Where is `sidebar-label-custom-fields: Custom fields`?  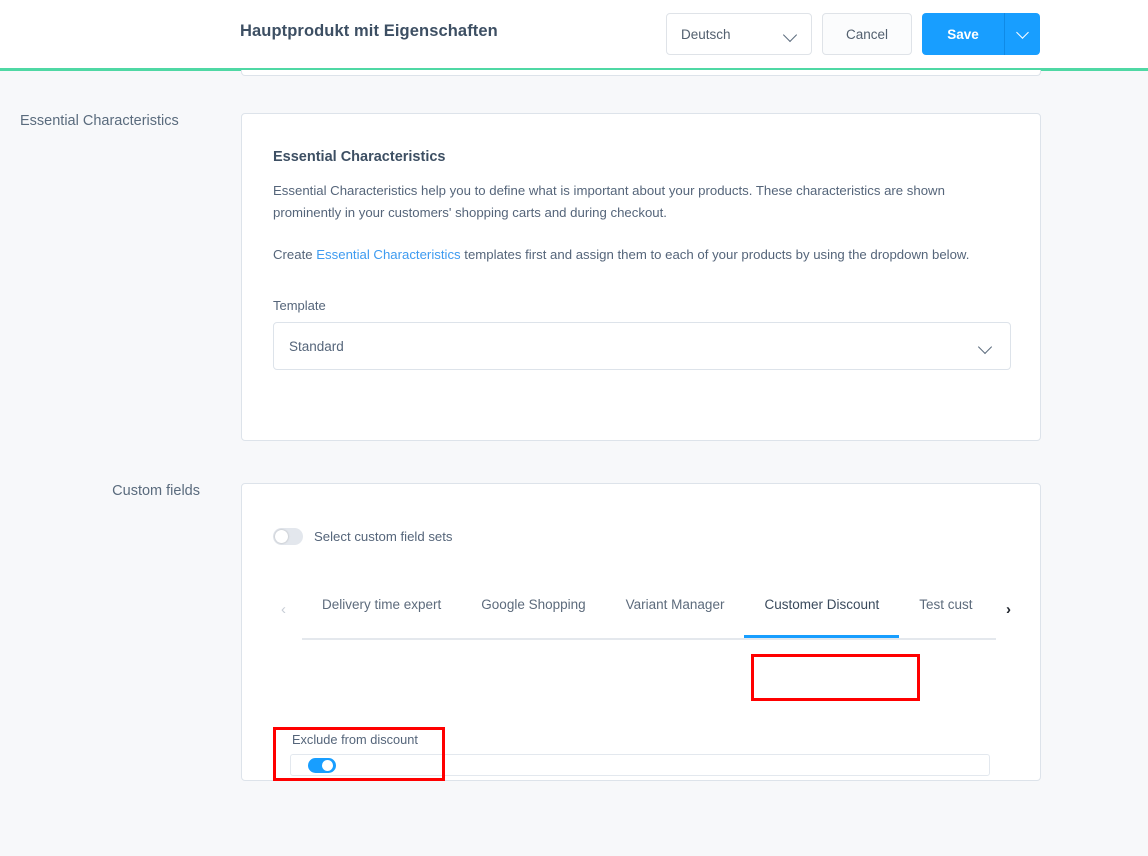
sidebar-label-custom-fields: Custom fields is located at coordinates (156, 491).